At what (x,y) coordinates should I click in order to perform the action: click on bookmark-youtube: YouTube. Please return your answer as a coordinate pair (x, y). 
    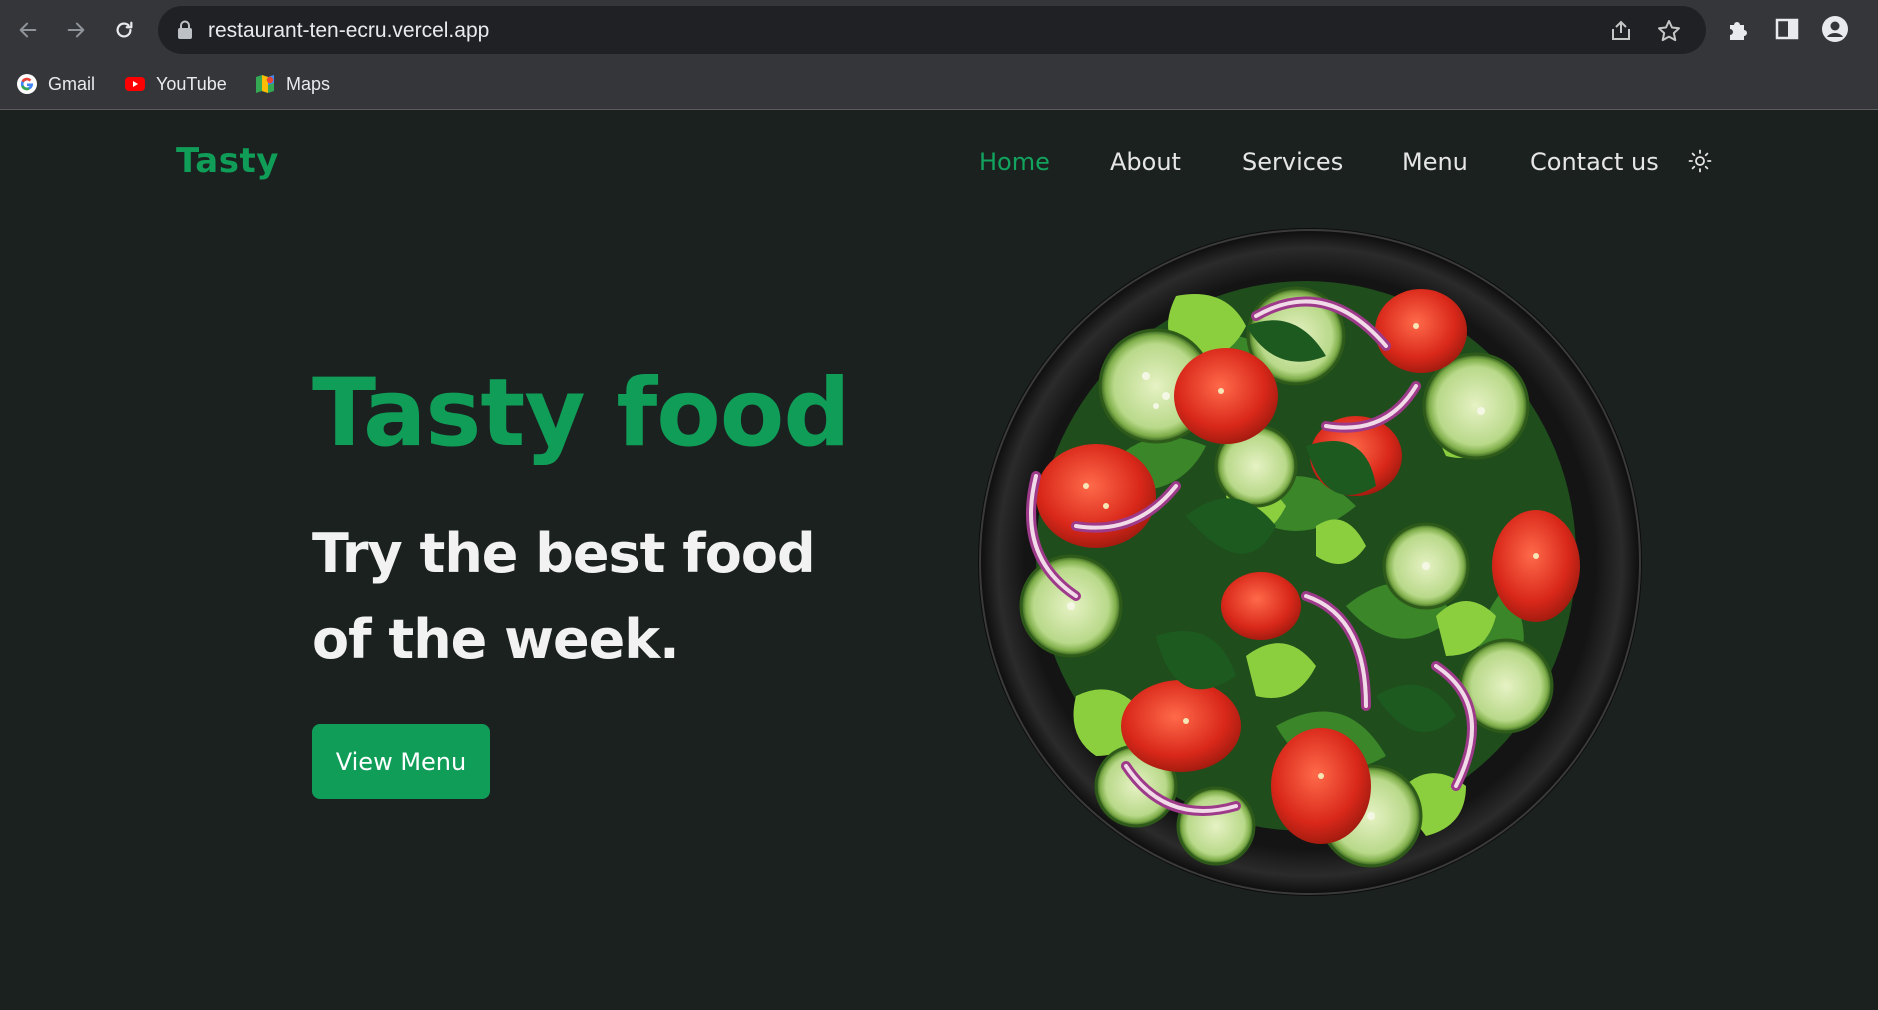
    Looking at the image, I should click on (175, 84).